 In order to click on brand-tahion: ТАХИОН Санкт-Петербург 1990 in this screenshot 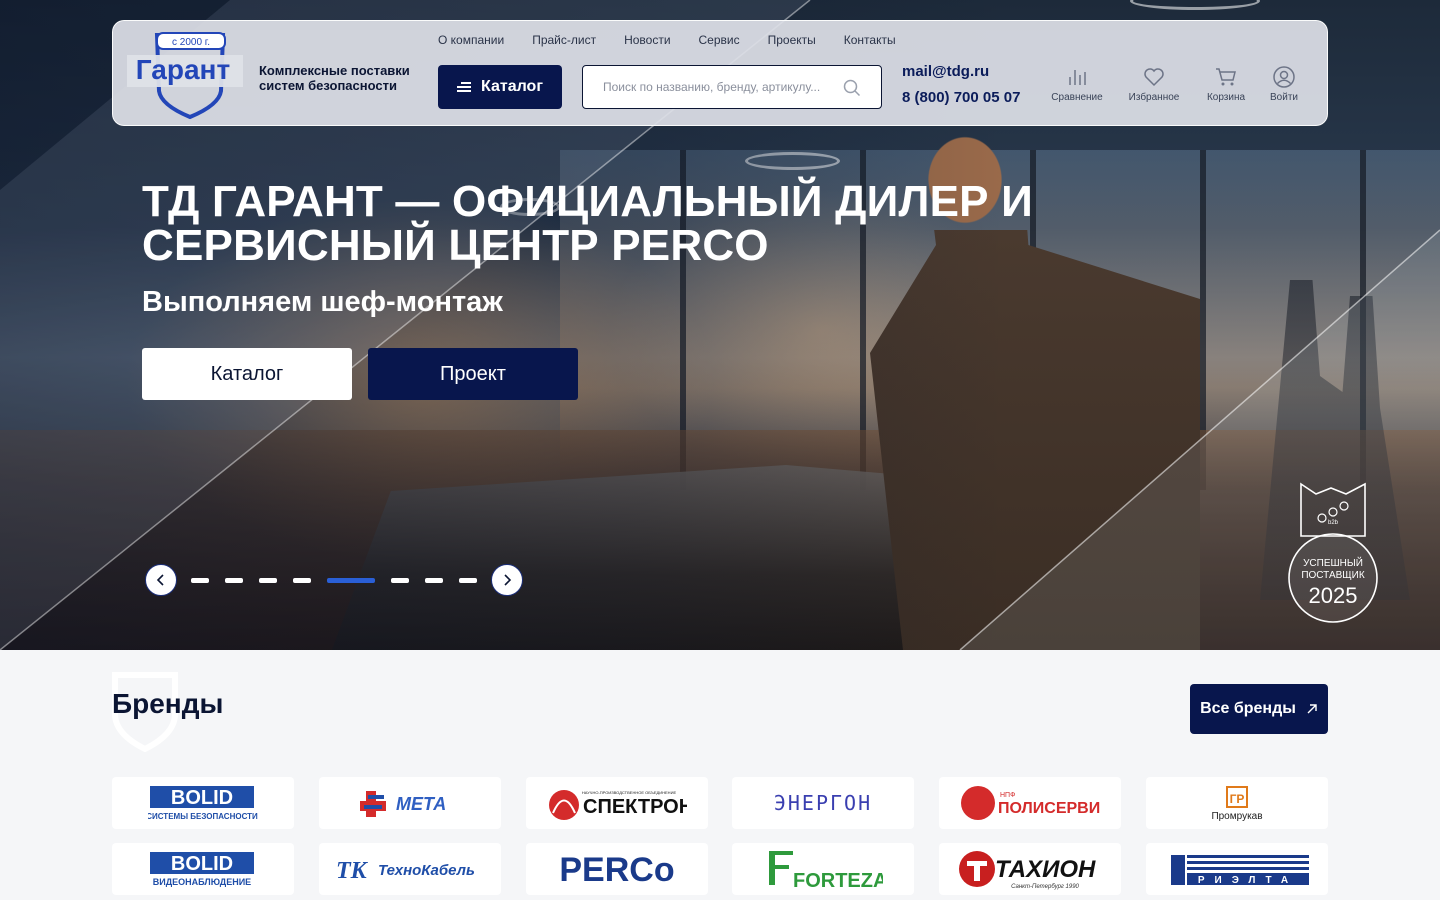, I will do `click(1030, 869)`.